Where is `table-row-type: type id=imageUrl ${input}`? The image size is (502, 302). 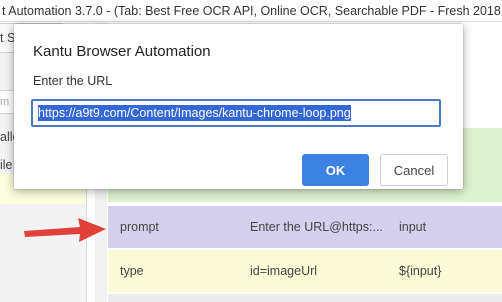 table-row-type: type id=imageUrl ${input} is located at coordinates (305, 271).